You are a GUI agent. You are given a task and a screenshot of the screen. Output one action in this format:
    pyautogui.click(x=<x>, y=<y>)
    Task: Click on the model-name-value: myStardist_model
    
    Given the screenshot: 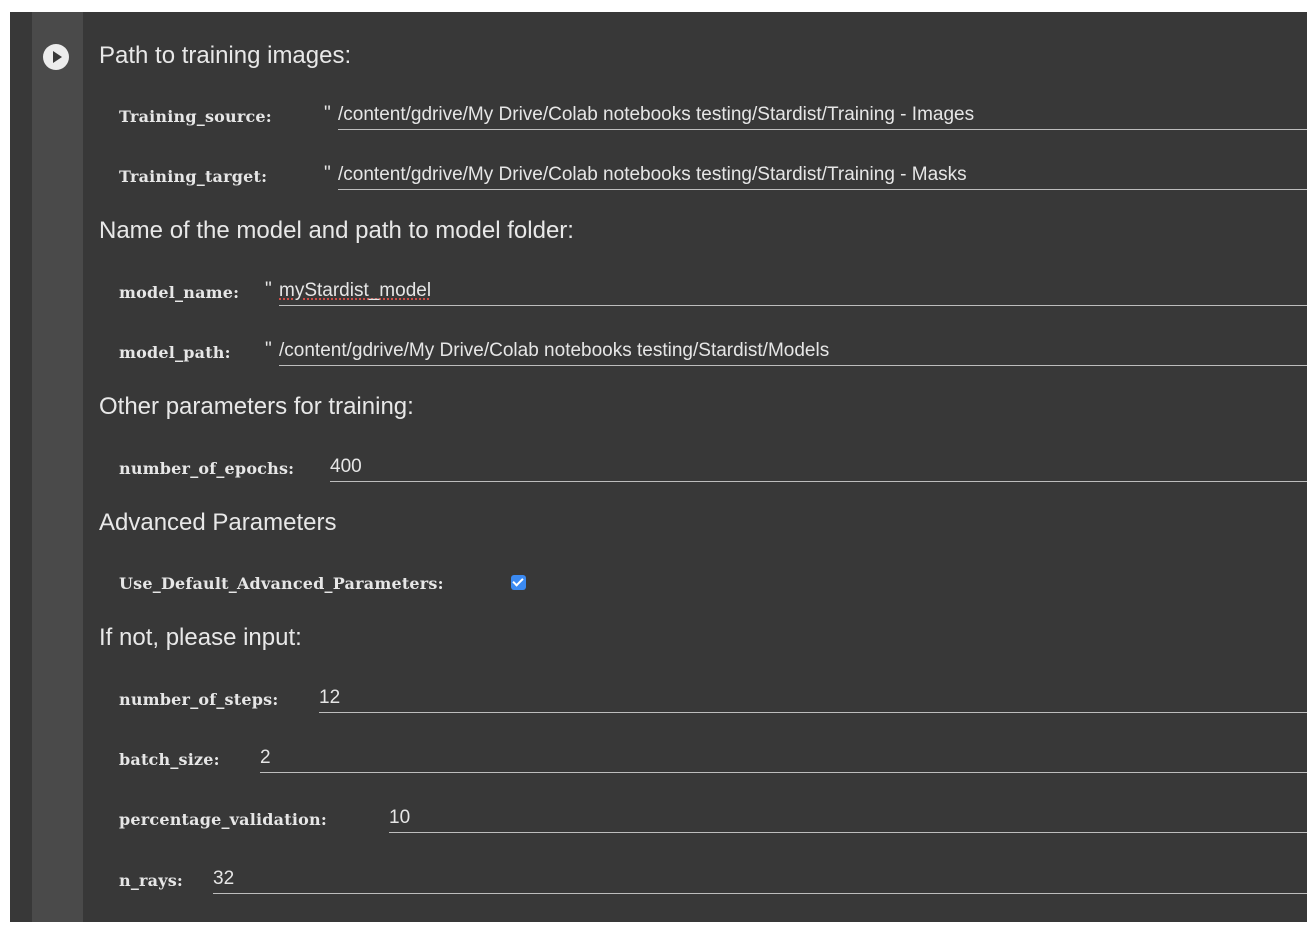 What is the action you would take?
    pyautogui.click(x=355, y=290)
    